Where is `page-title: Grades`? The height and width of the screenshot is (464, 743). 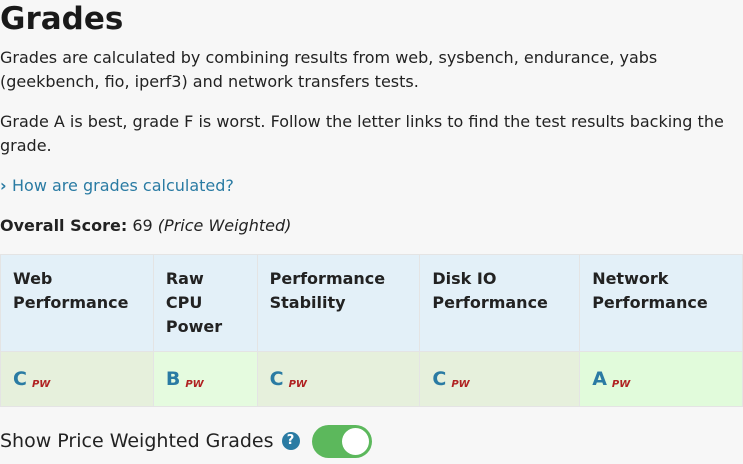
page-title: Grades is located at coordinates (62, 19).